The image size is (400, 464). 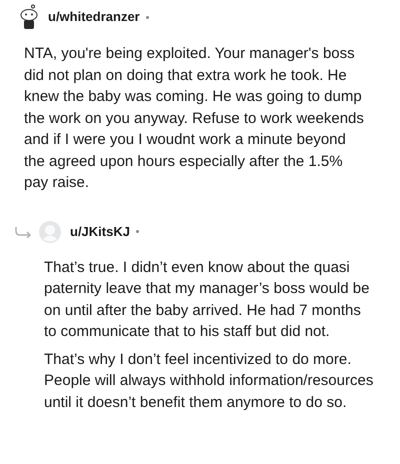 What do you see at coordinates (94, 17) in the screenshot?
I see `username: u/whitedranzer` at bounding box center [94, 17].